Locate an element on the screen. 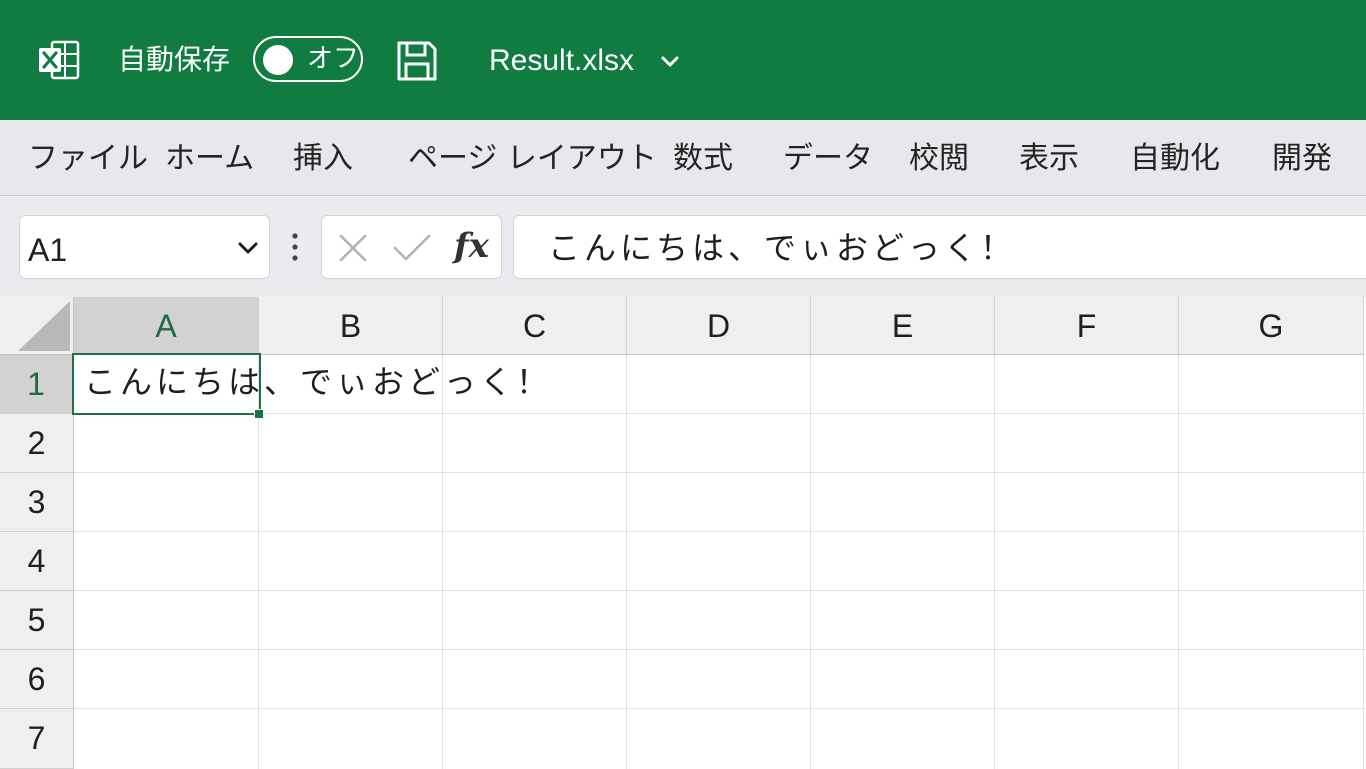 This screenshot has width=1366, height=769. column-header-f: F is located at coordinates (1087, 326).